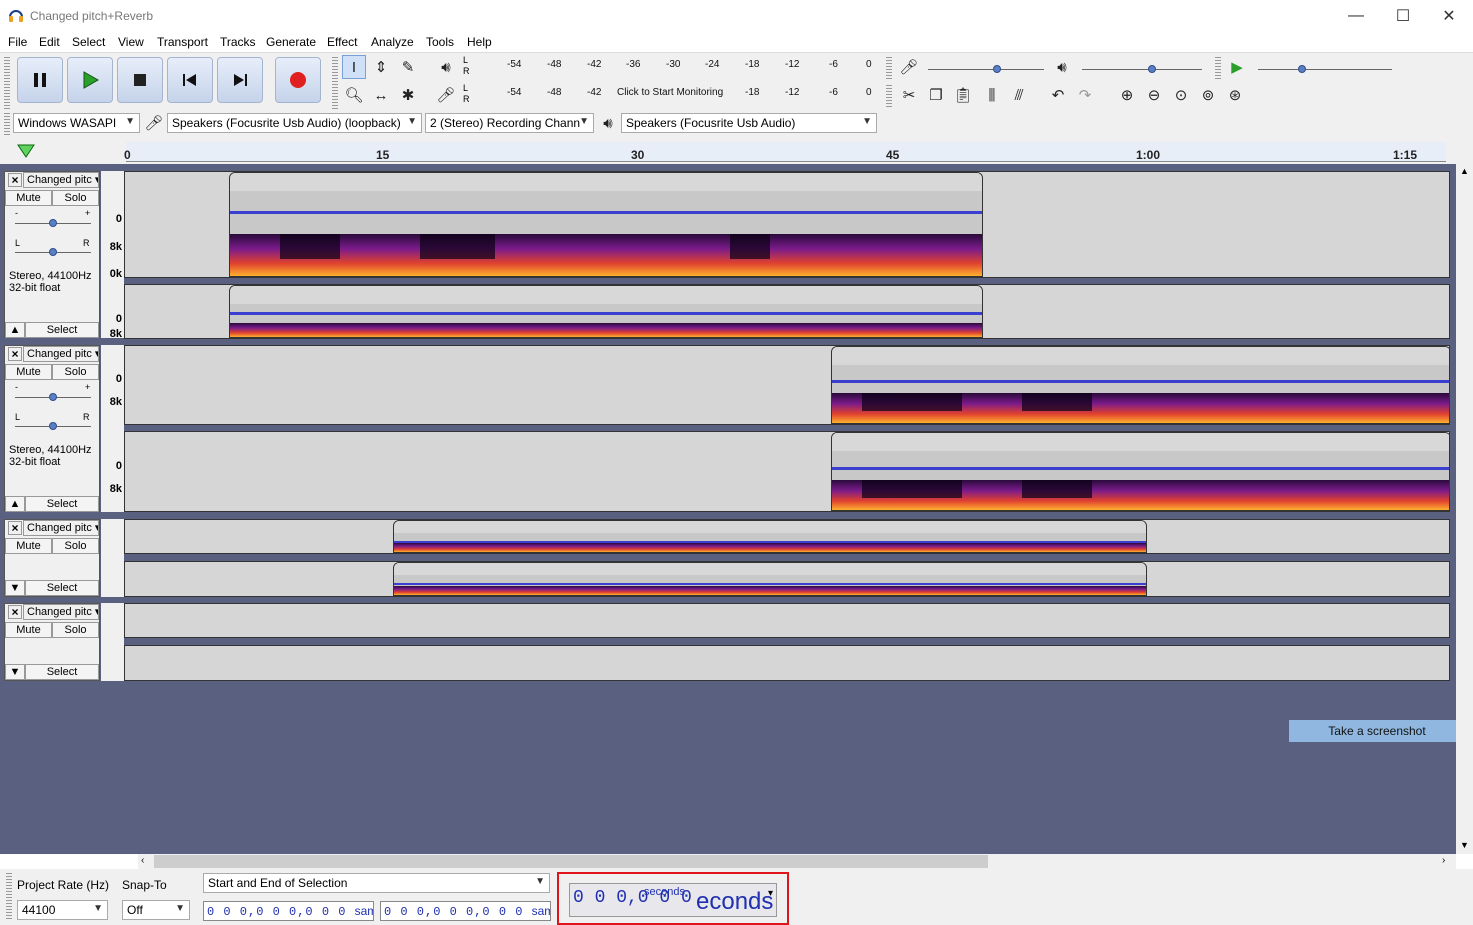  Describe the element at coordinates (90, 80) in the screenshot. I see `play-button` at that location.